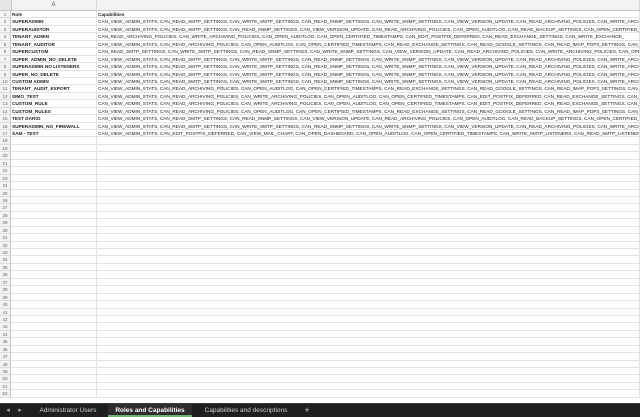 The width and height of the screenshot is (640, 417). What do you see at coordinates (5, 386) in the screenshot?
I see `row-number: 51` at bounding box center [5, 386].